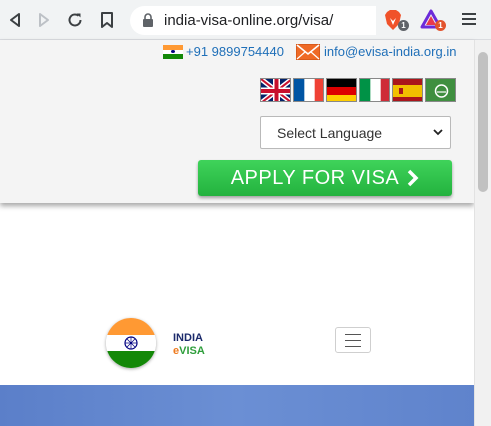 The width and height of the screenshot is (491, 426). Describe the element at coordinates (440, 90) in the screenshot. I see `arabic-flag-icon` at that location.